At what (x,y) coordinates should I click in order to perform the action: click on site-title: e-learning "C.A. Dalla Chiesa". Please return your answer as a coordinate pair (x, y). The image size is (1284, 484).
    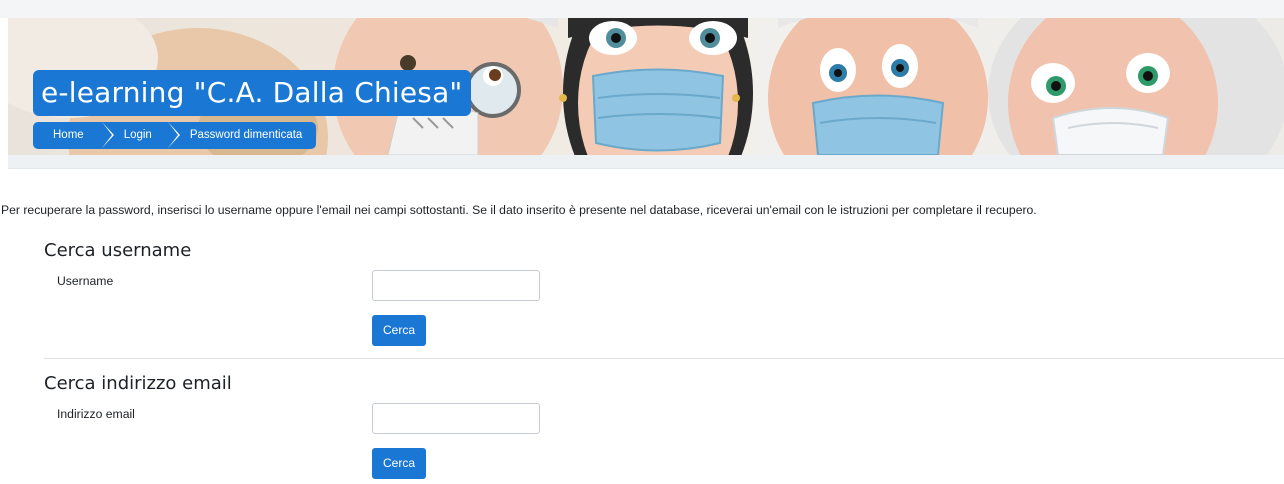
    Looking at the image, I should click on (252, 93).